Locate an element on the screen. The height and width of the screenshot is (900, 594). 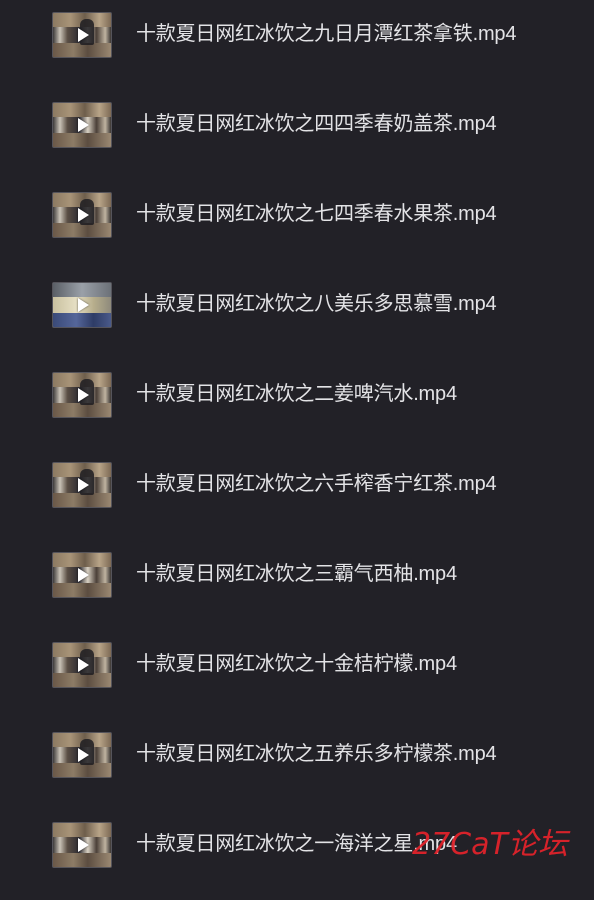
file-item-1: 十款夏日网红冰饮之九日月潭红茶拿铁.mp4 is located at coordinates (297, 45).